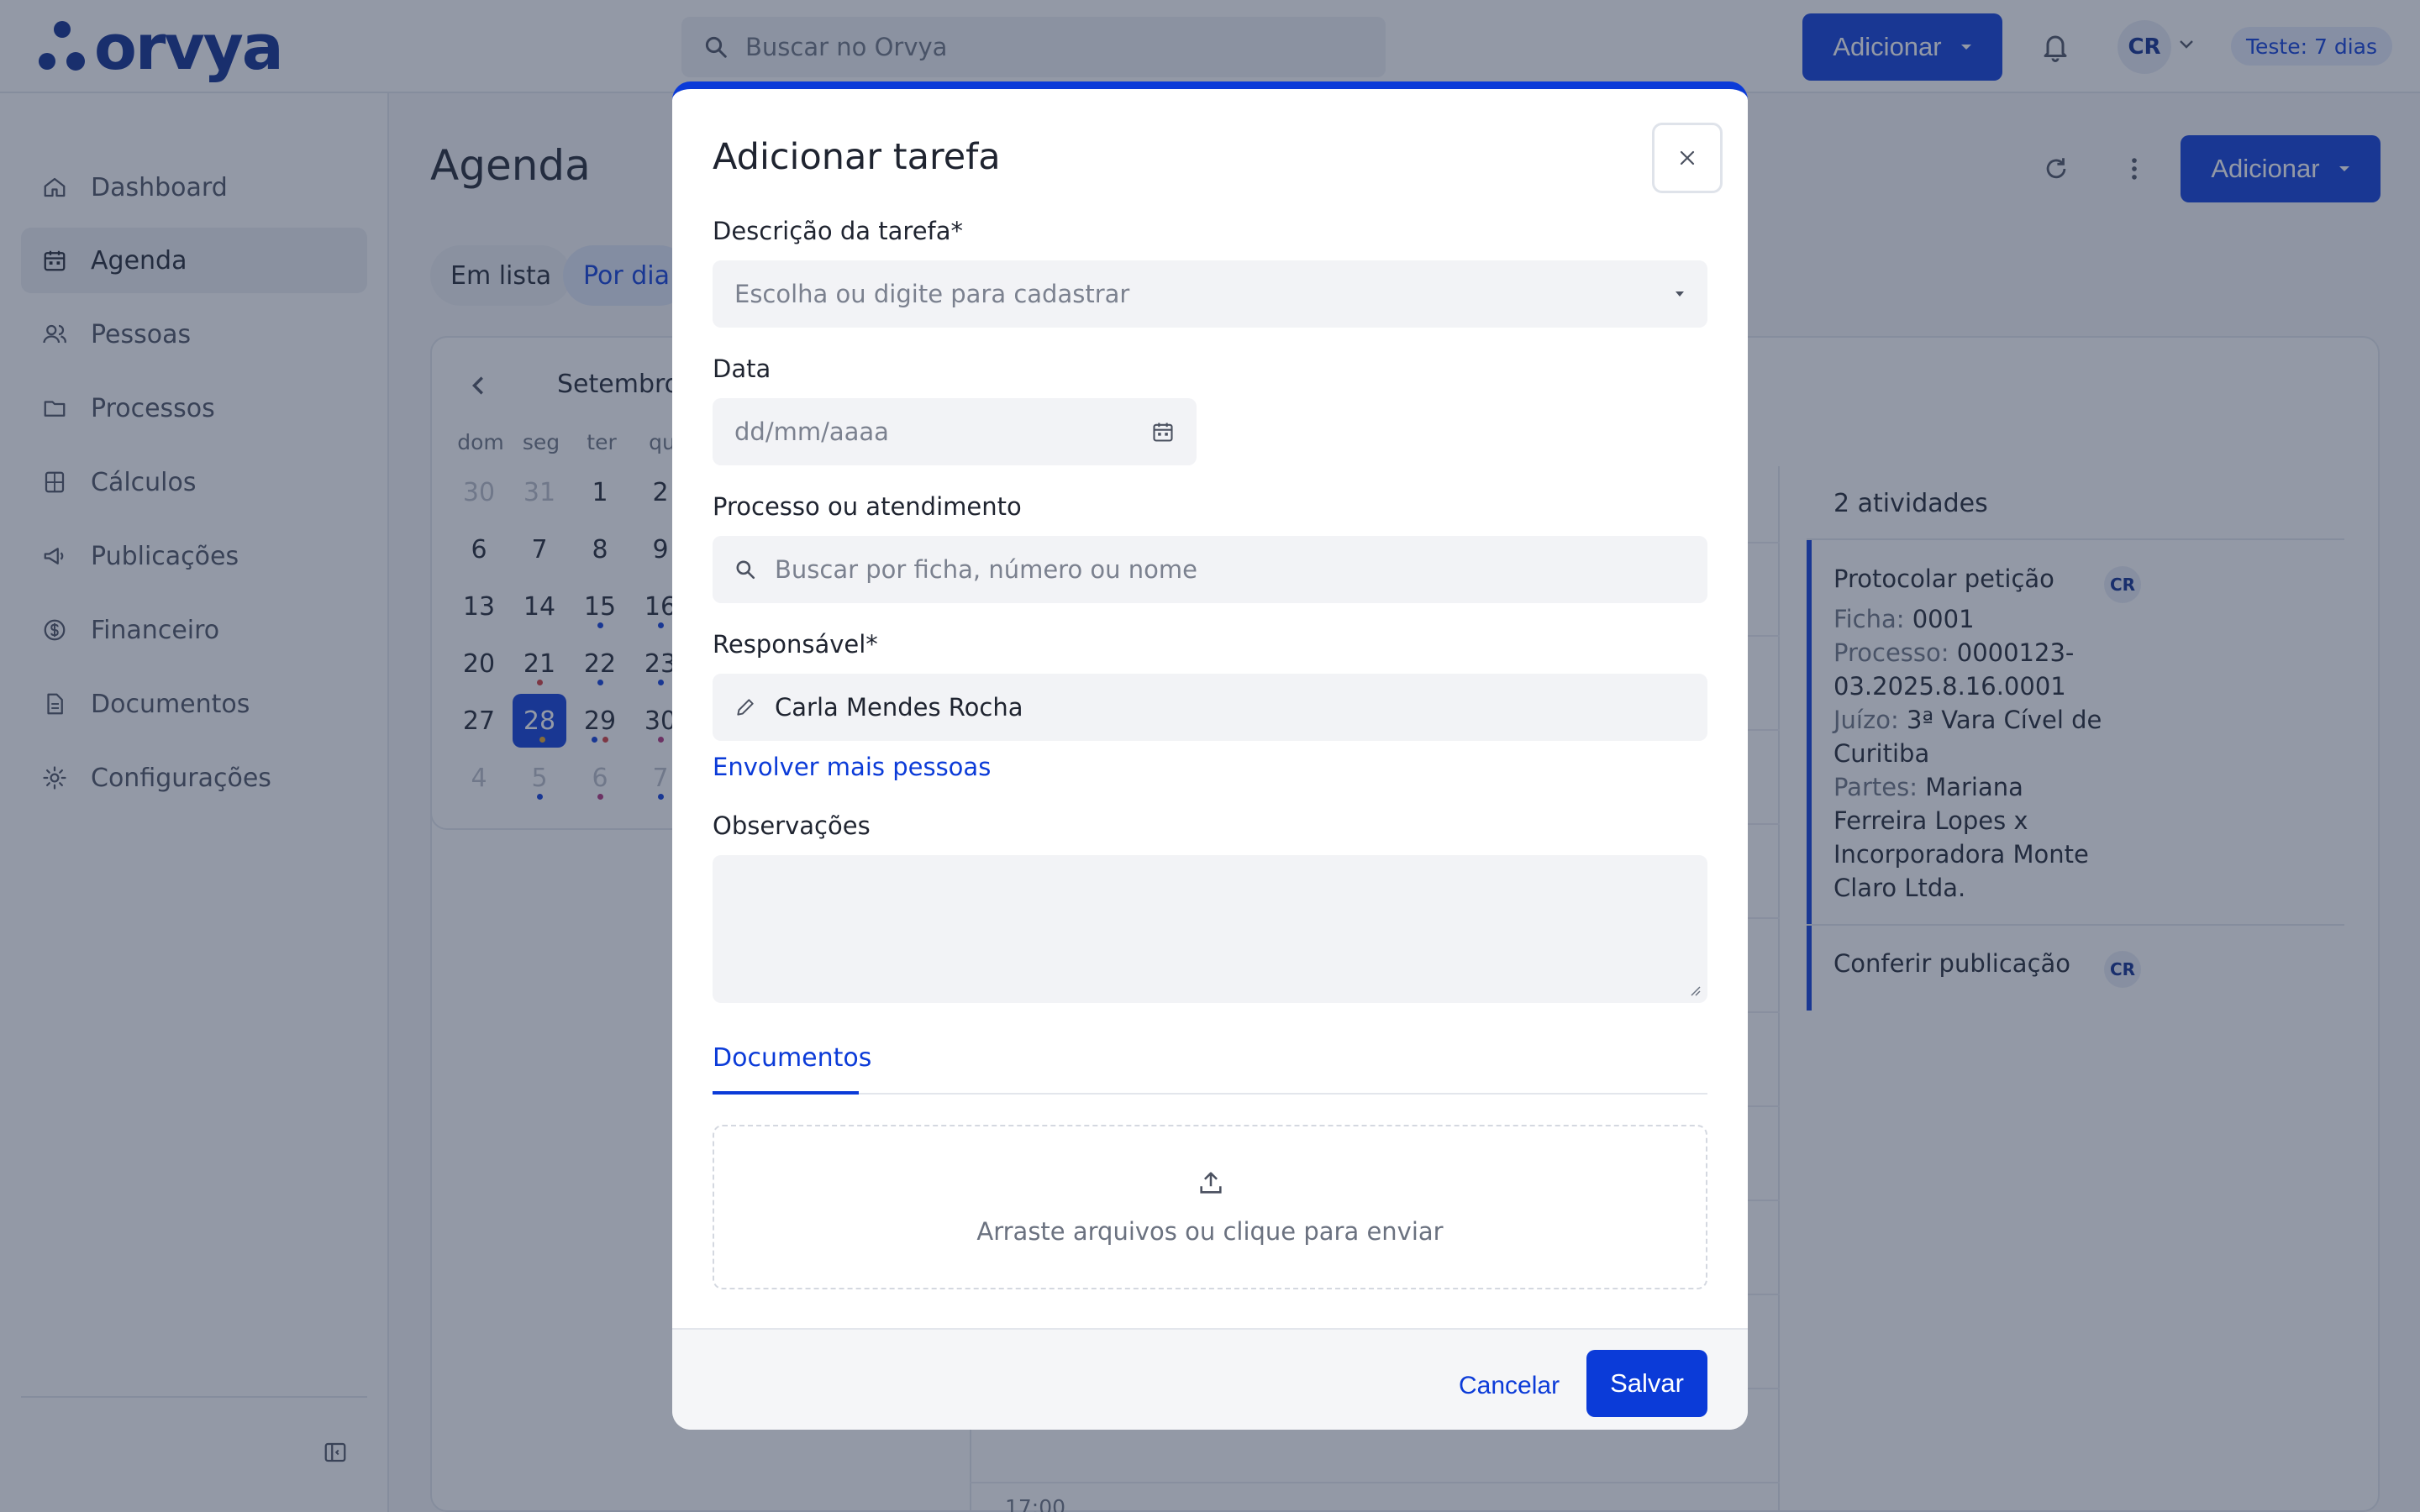  I want to click on close-button, so click(1687, 158).